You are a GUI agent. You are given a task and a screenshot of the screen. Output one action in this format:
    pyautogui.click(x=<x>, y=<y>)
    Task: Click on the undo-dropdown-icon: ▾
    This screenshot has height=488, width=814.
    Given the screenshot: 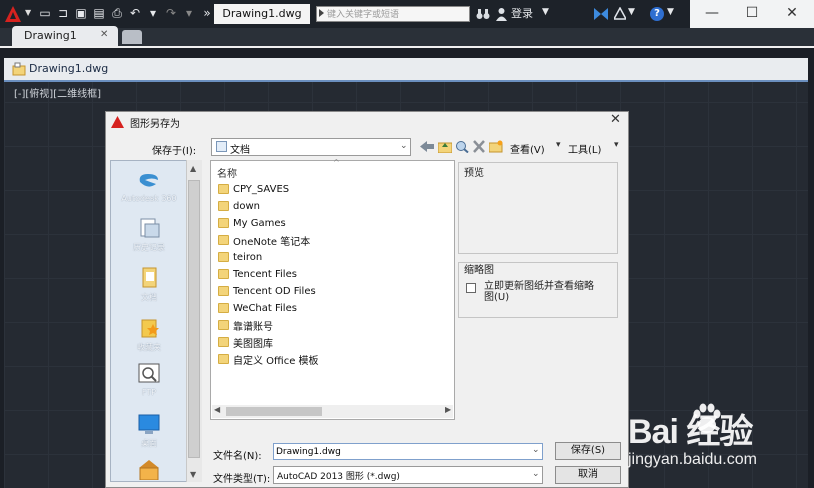 What is the action you would take?
    pyautogui.click(x=153, y=13)
    